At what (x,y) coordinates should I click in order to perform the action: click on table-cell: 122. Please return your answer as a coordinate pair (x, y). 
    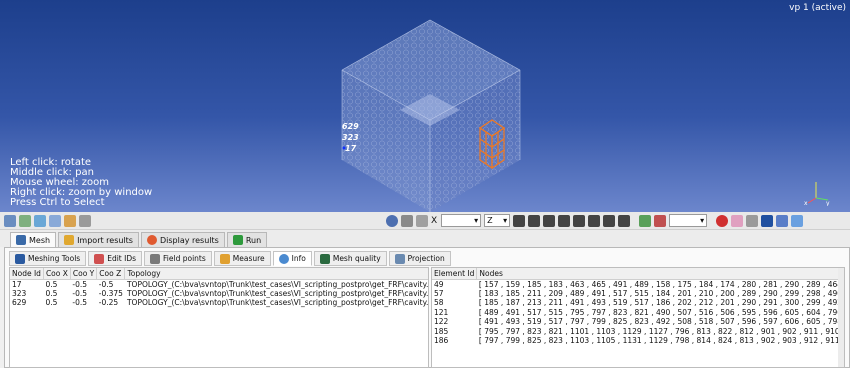
    Looking at the image, I should click on (441, 322).